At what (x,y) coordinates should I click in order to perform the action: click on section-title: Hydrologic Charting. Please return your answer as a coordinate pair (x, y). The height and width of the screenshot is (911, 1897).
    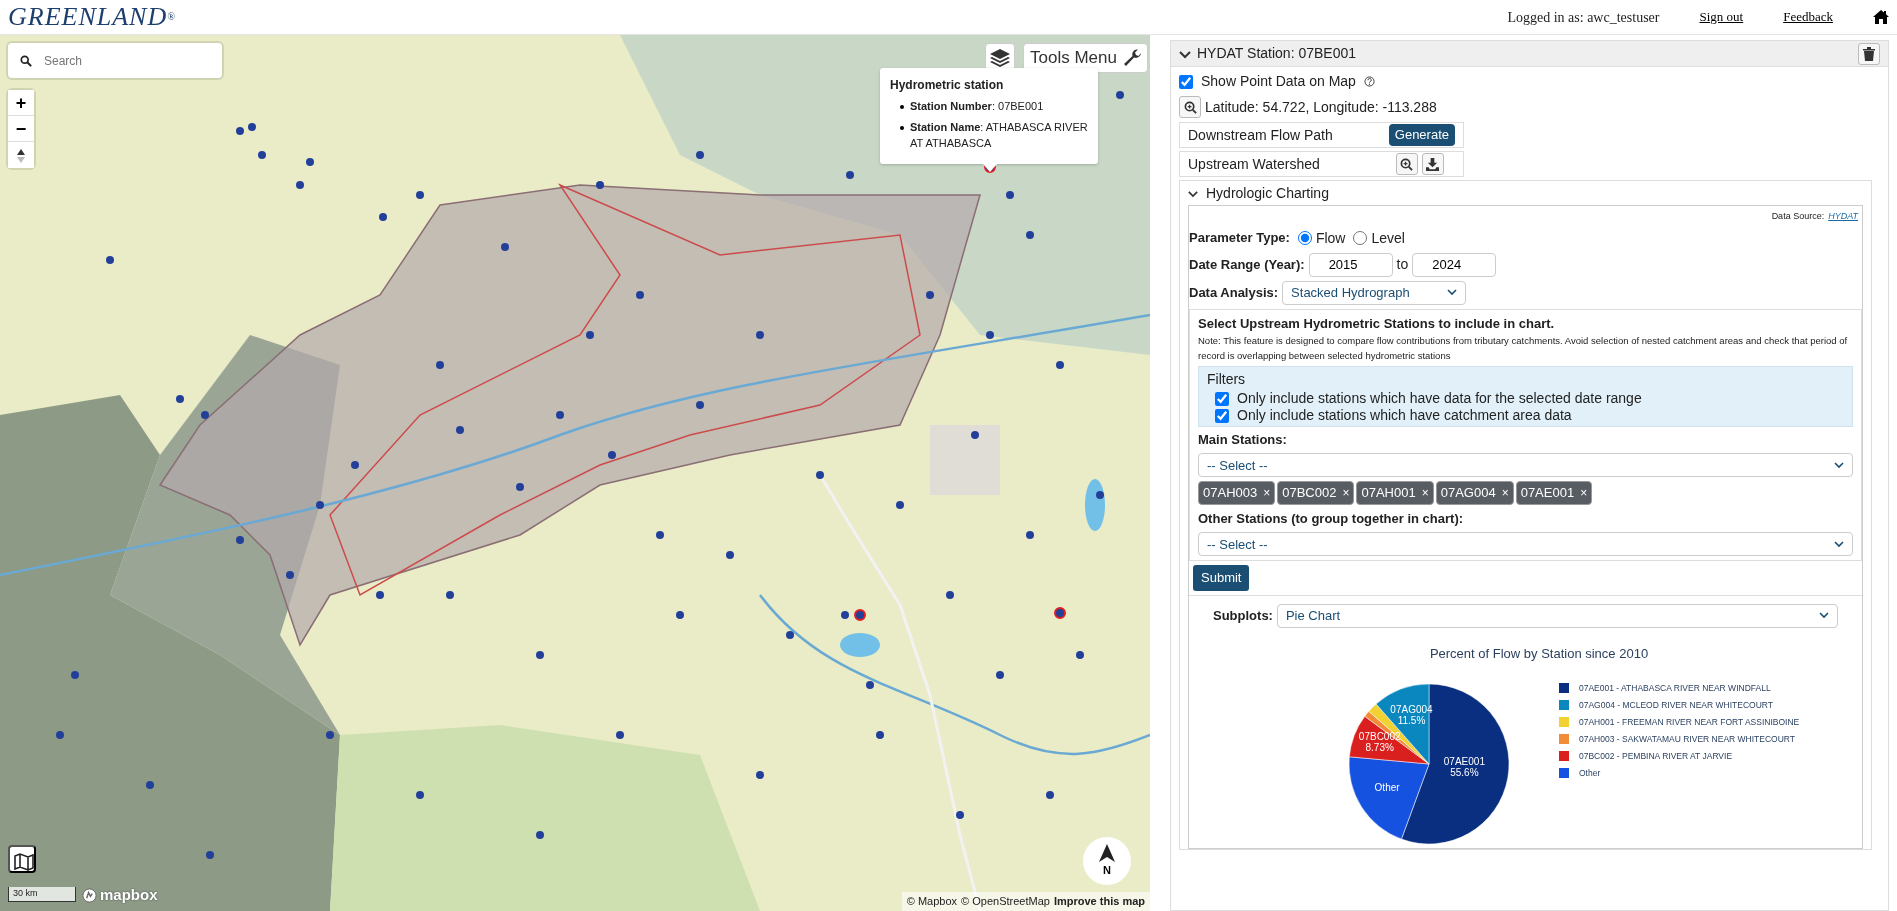
    Looking at the image, I should click on (1267, 193).